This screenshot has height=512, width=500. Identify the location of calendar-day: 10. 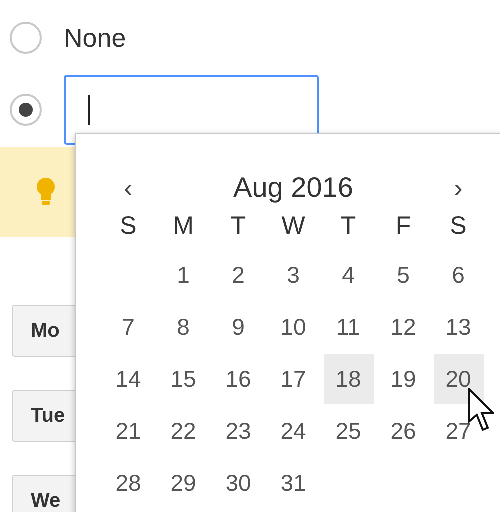
(293, 327).